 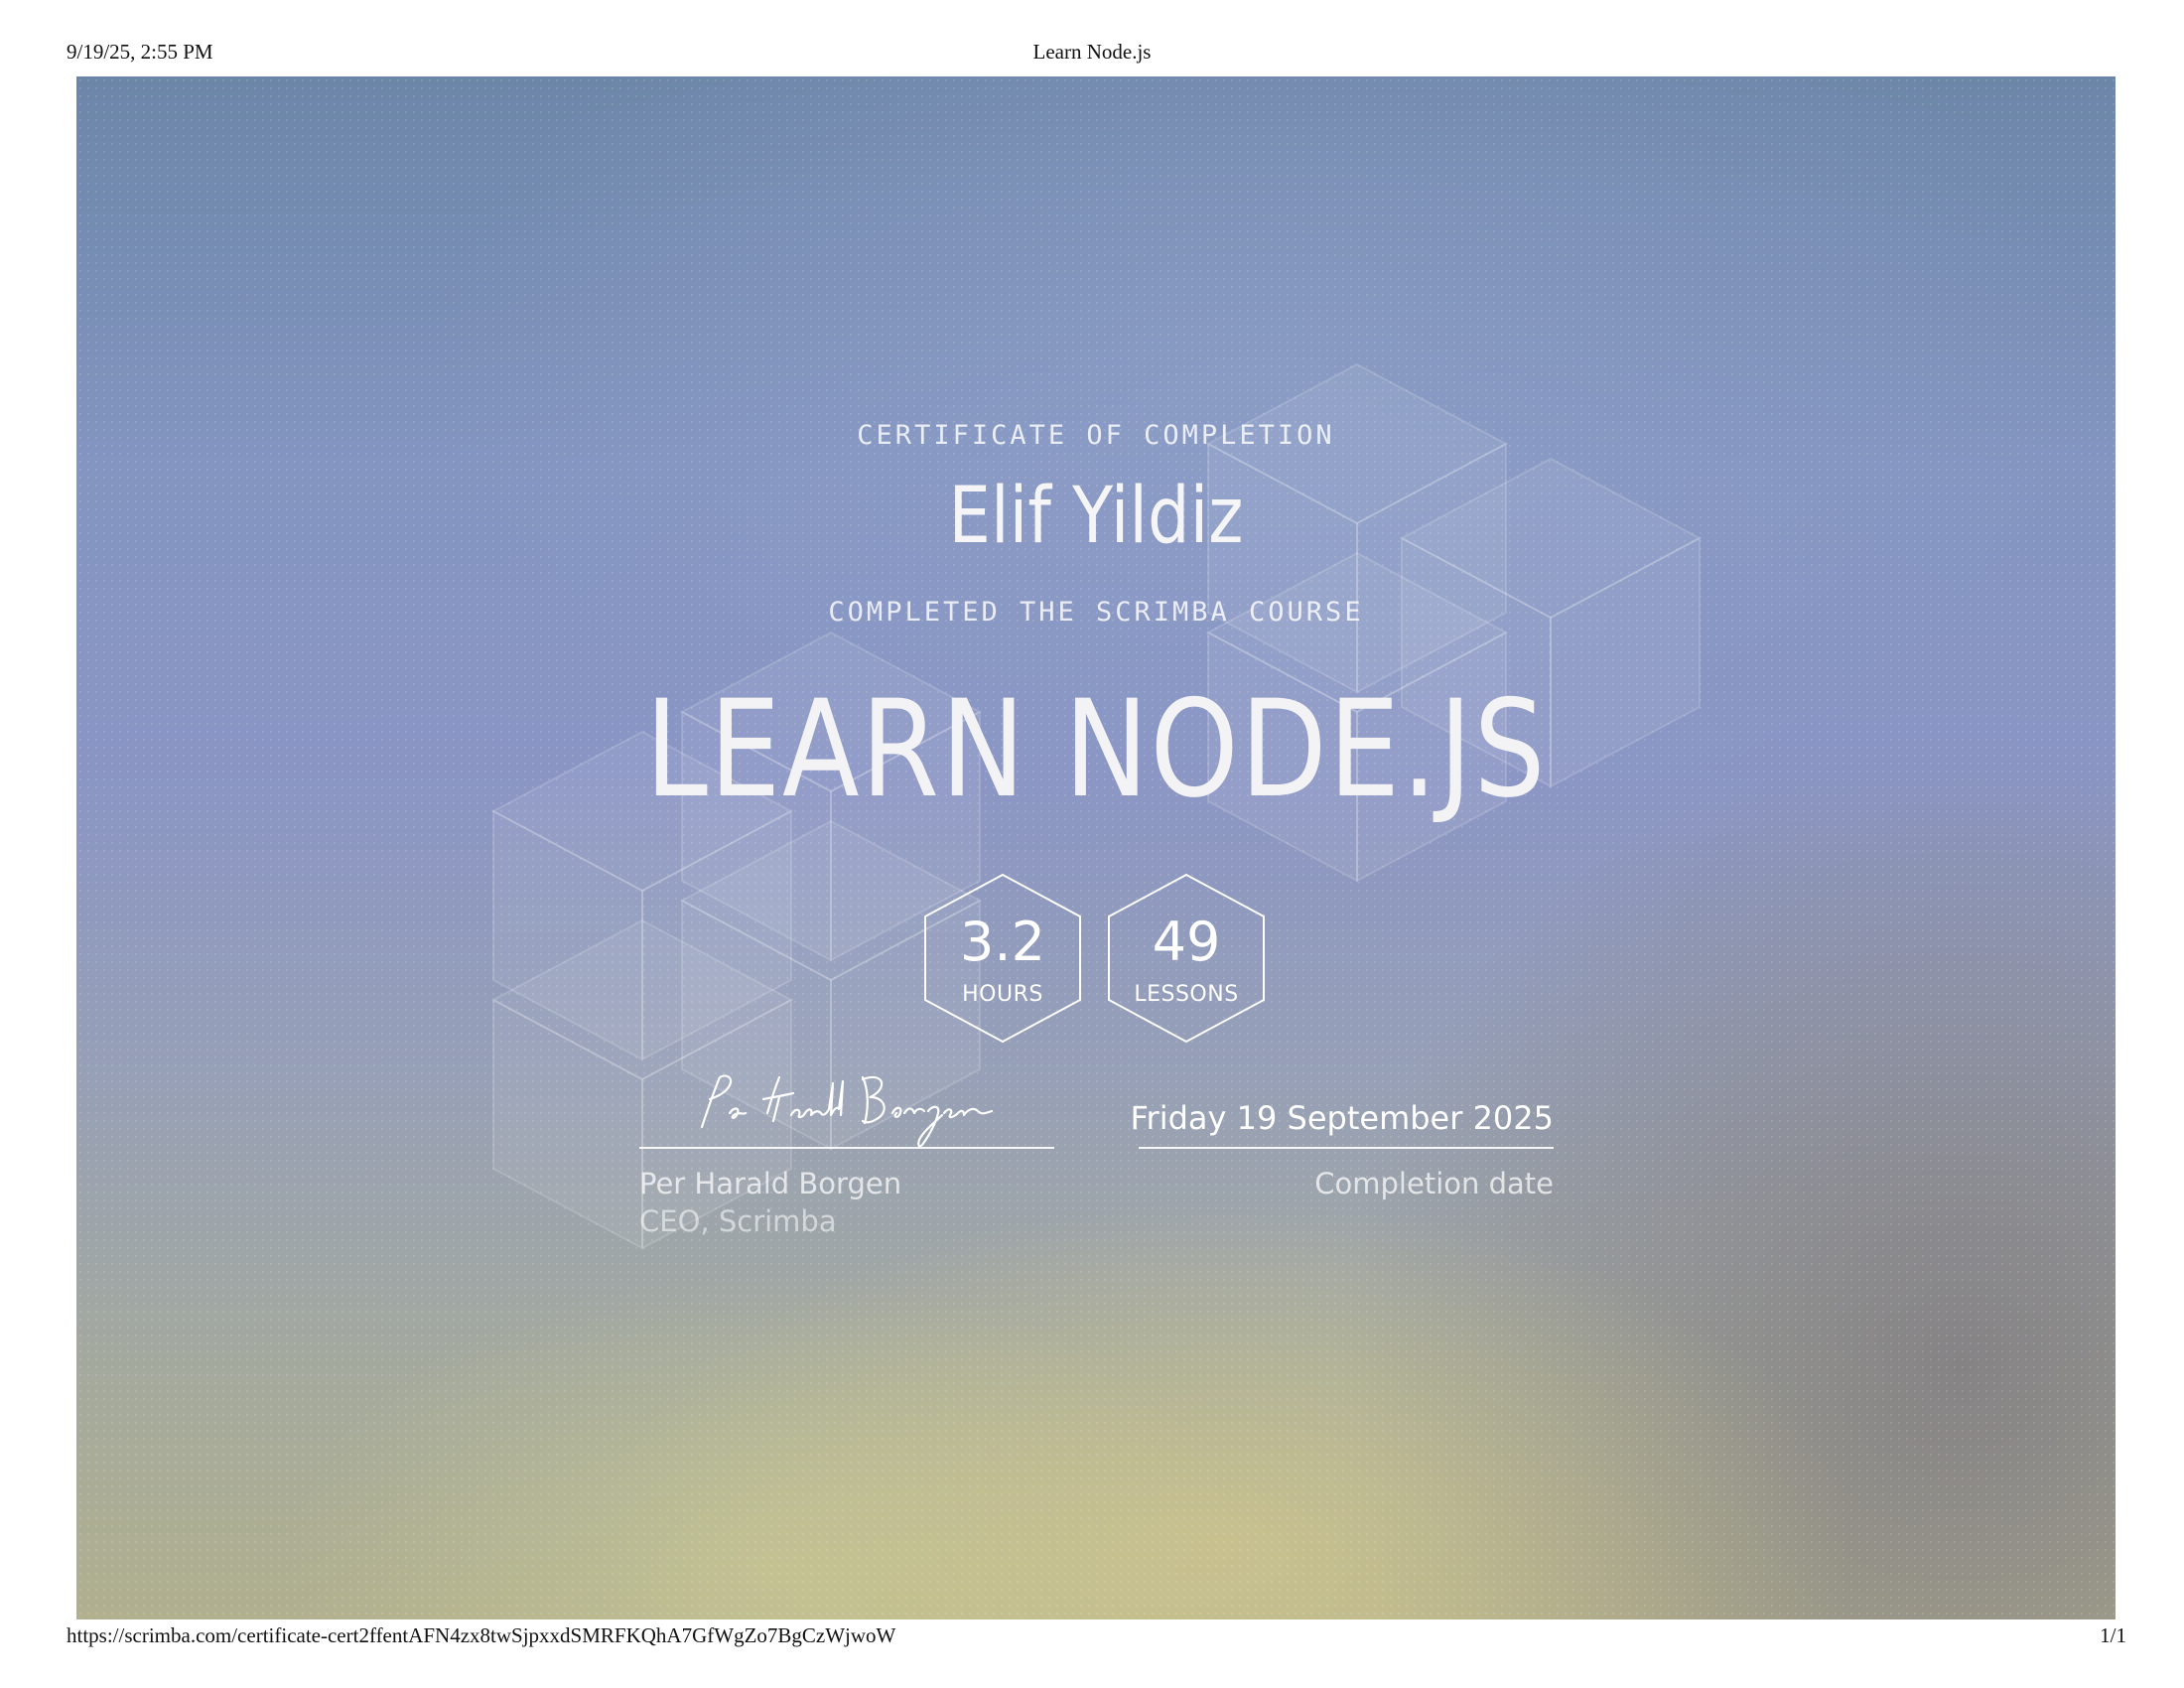 What do you see at coordinates (1346, 1148) in the screenshot?
I see `date-line` at bounding box center [1346, 1148].